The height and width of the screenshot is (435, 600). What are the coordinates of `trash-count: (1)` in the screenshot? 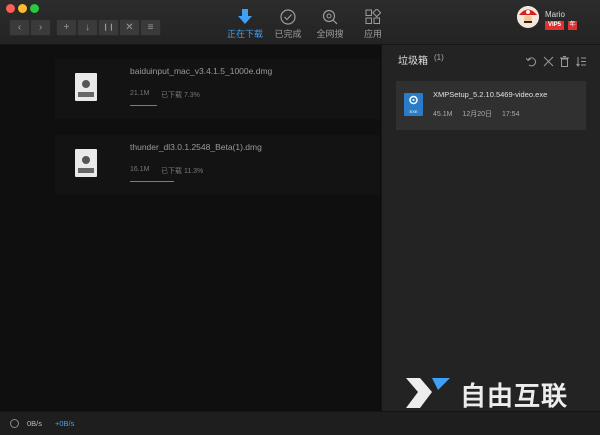 It's located at (439, 57).